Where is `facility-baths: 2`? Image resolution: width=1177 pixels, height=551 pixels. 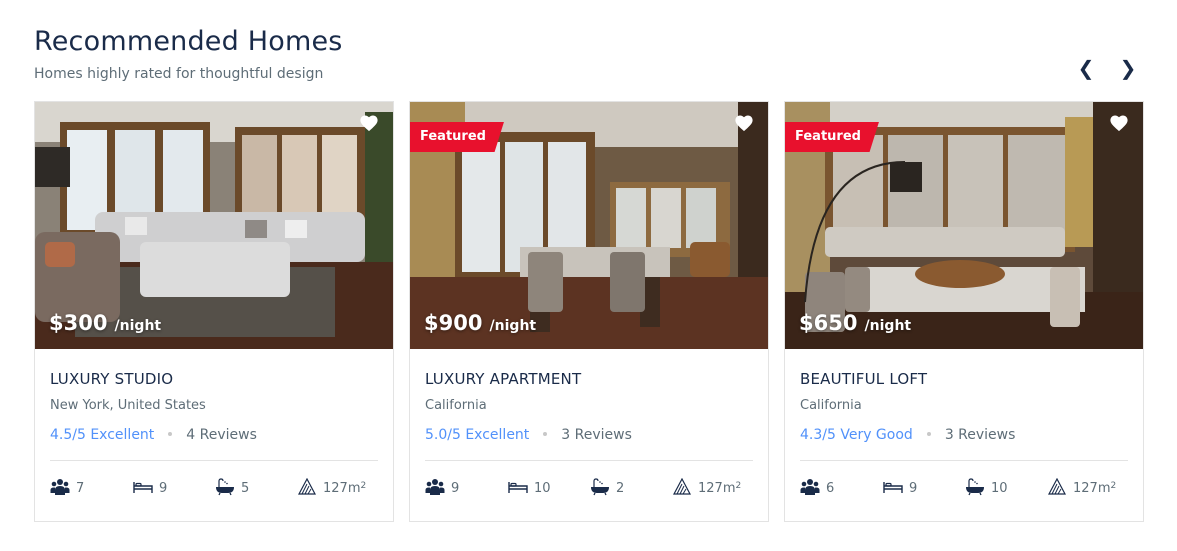 facility-baths: 2 is located at coordinates (607, 488).